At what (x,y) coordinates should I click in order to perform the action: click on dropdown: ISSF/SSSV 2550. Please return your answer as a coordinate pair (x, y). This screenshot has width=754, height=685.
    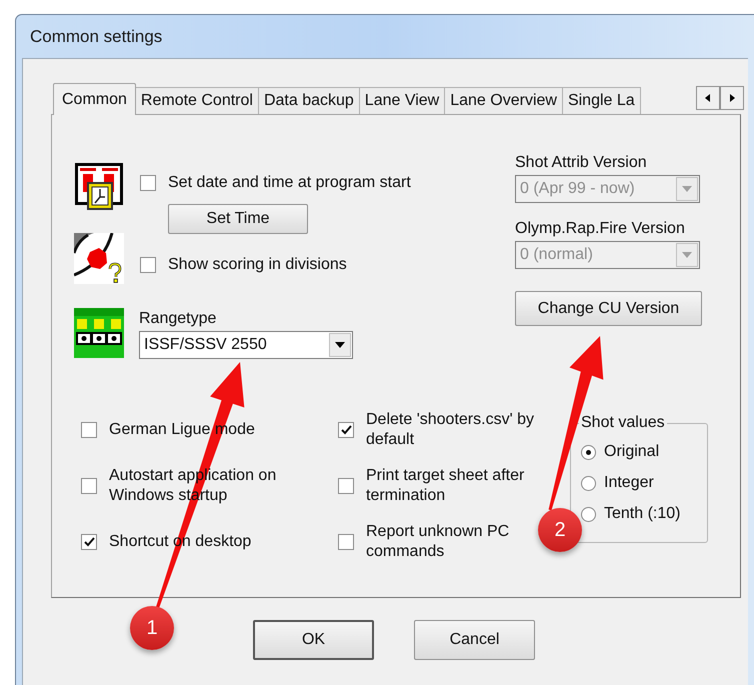
    Looking at the image, I should click on (246, 345).